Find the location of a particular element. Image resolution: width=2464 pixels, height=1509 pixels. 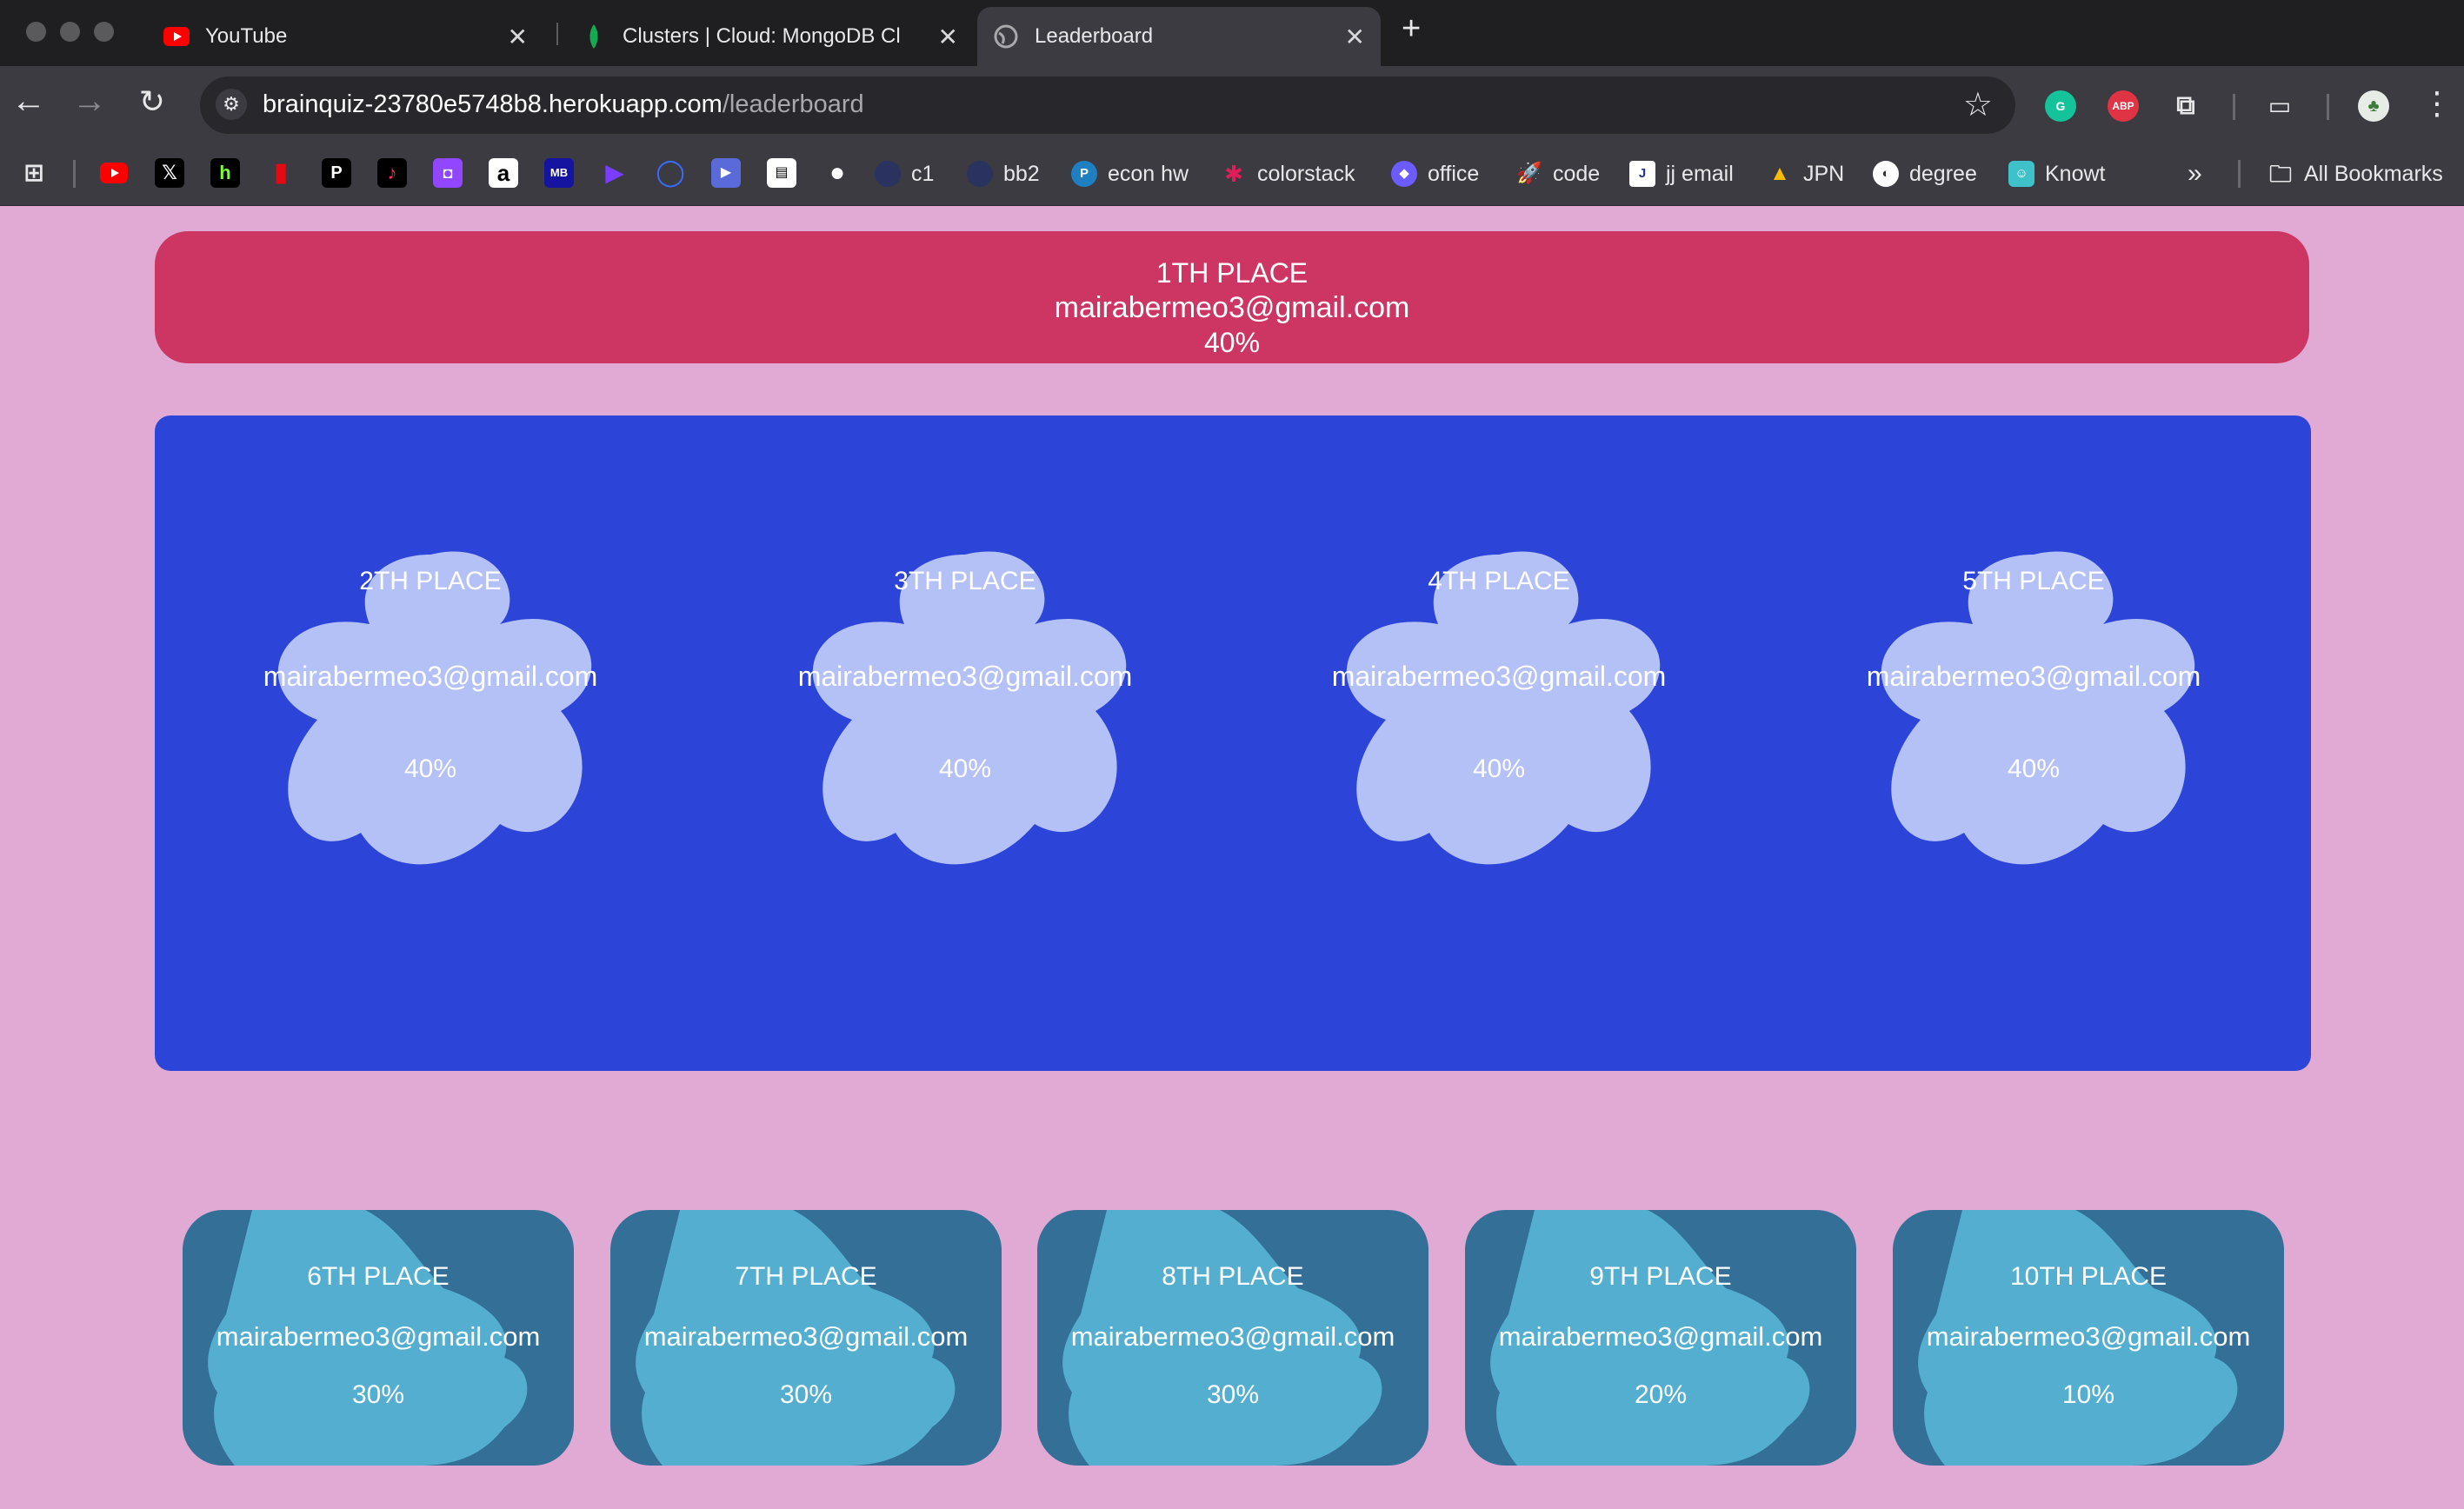

tab-leaderboard: Leaderboard ✕ is located at coordinates (1179, 36).